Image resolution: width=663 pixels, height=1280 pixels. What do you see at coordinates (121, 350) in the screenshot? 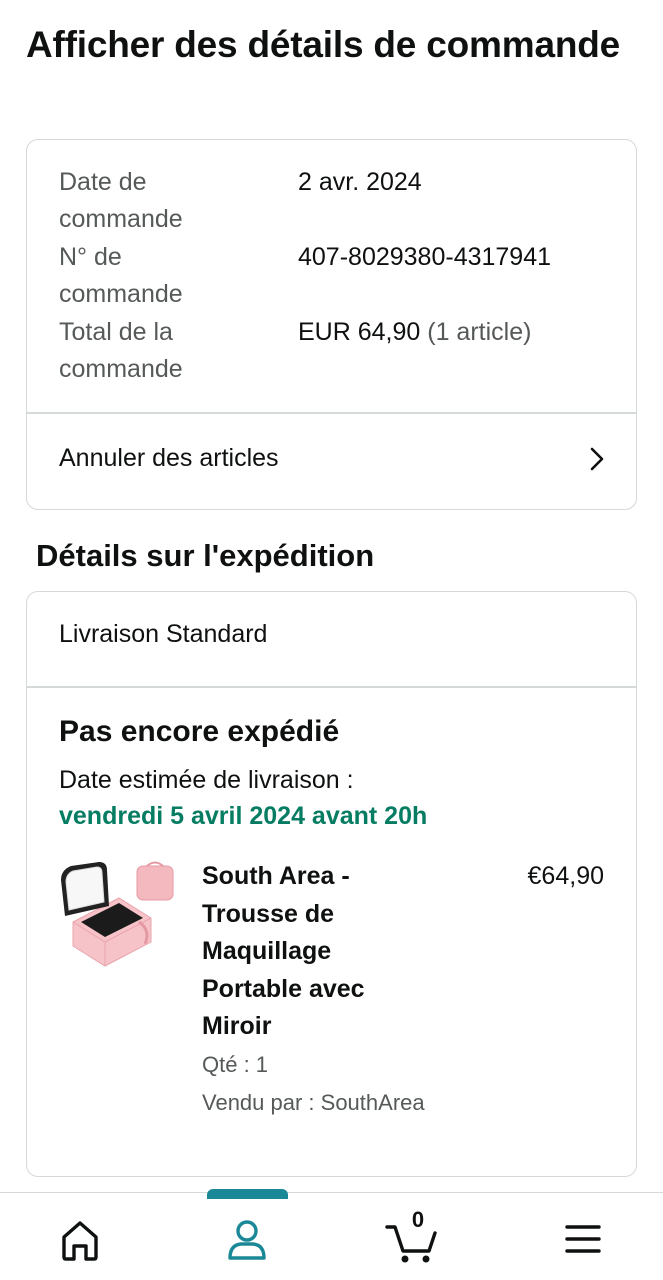
I see `order-total-label: Total de la commande` at bounding box center [121, 350].